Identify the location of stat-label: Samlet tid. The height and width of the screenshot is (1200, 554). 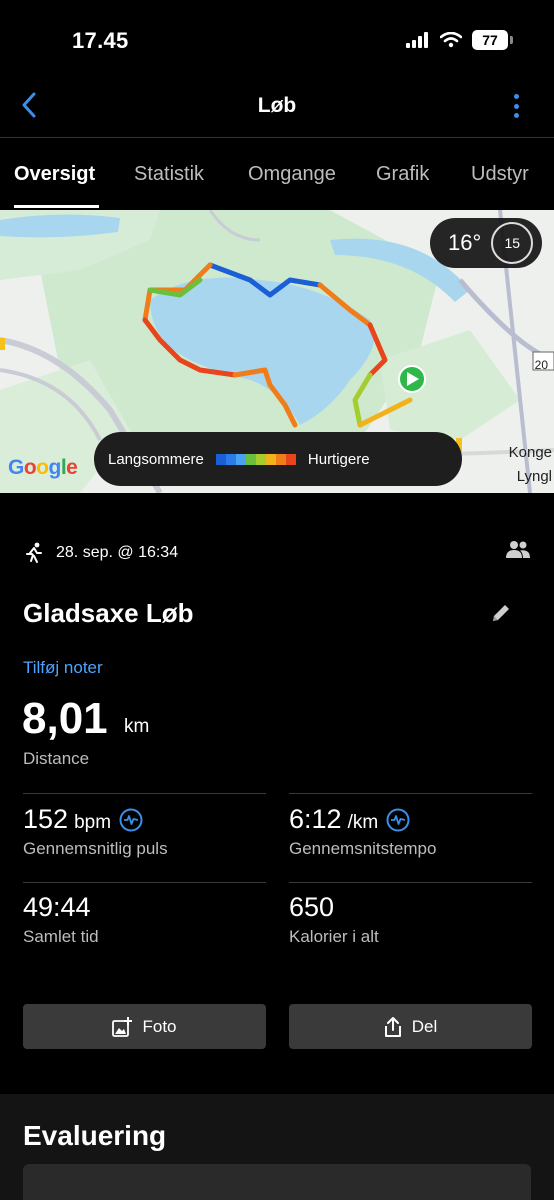
(61, 936).